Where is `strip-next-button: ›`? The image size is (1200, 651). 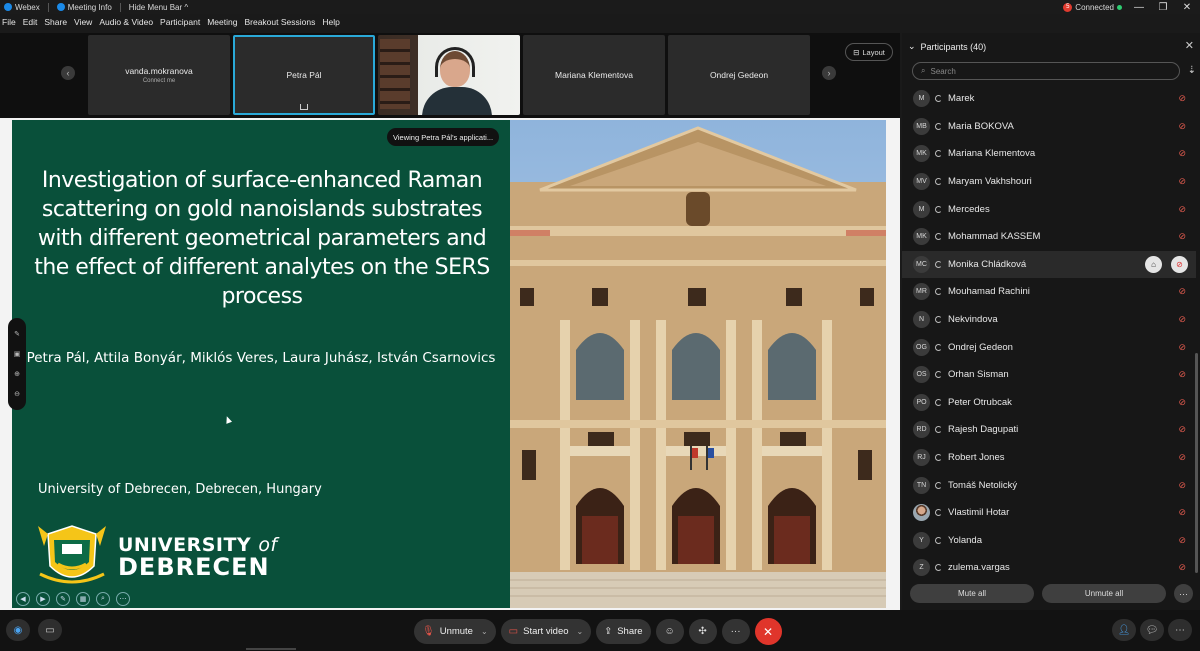
strip-next-button: › is located at coordinates (829, 73).